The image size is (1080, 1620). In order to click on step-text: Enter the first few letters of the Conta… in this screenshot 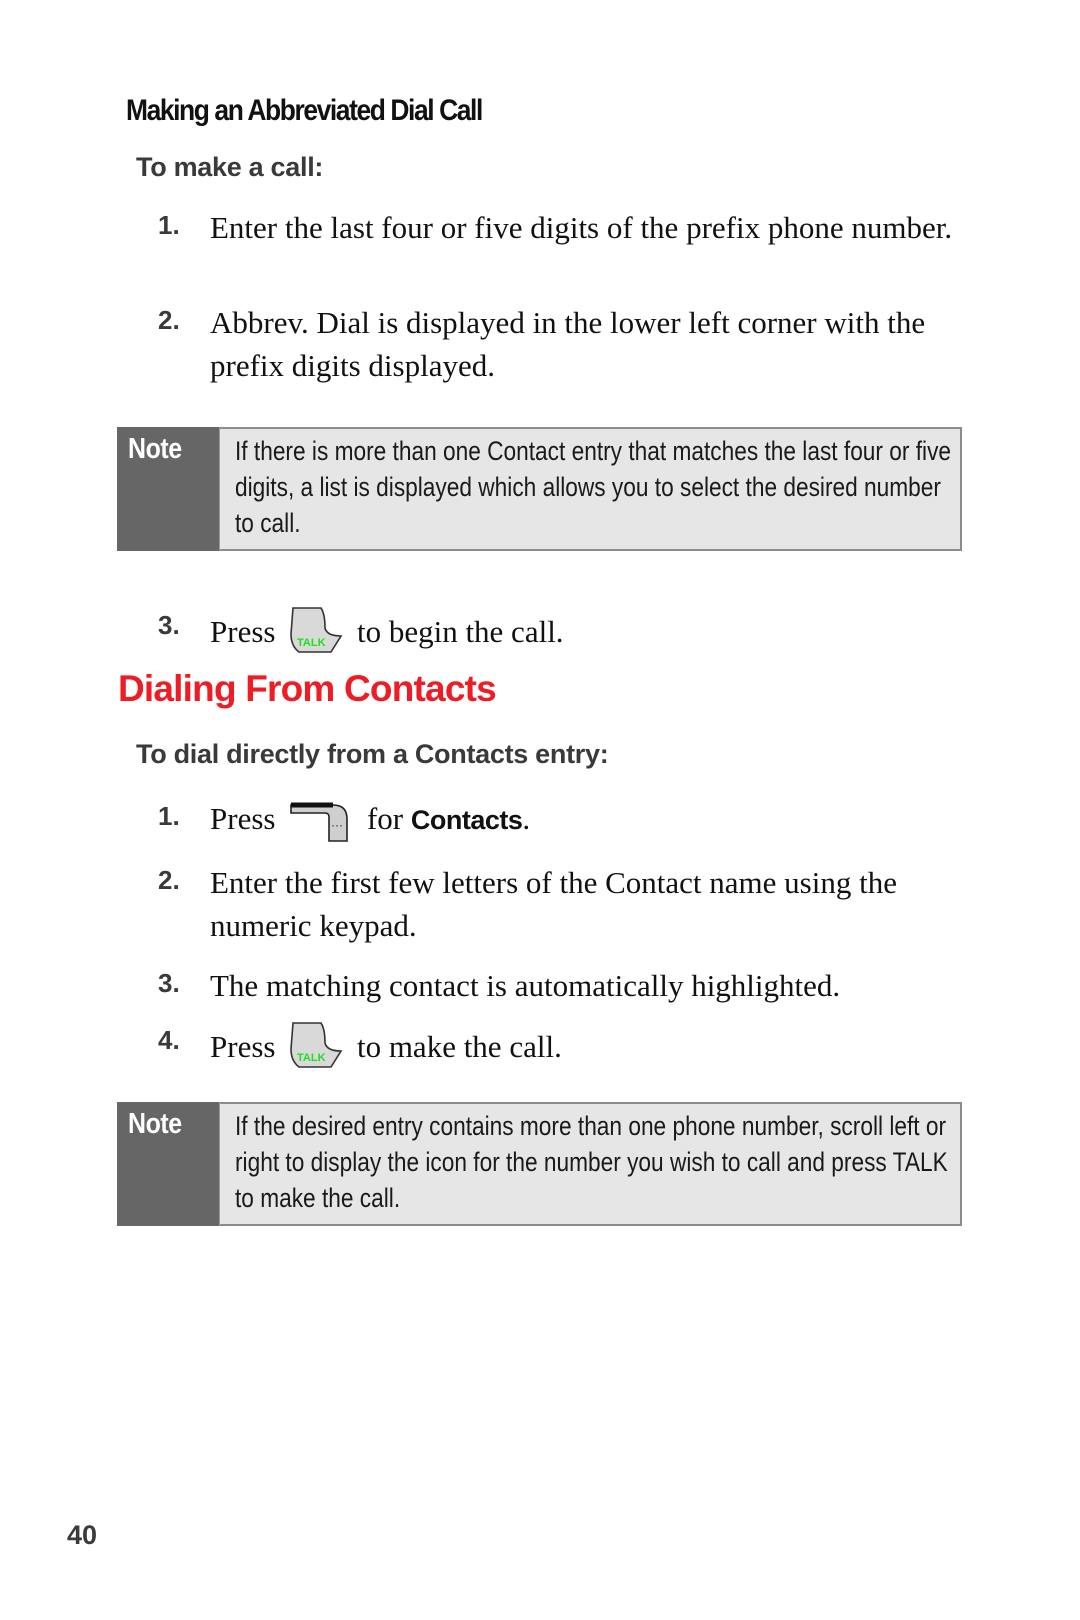, I will do `click(553, 904)`.